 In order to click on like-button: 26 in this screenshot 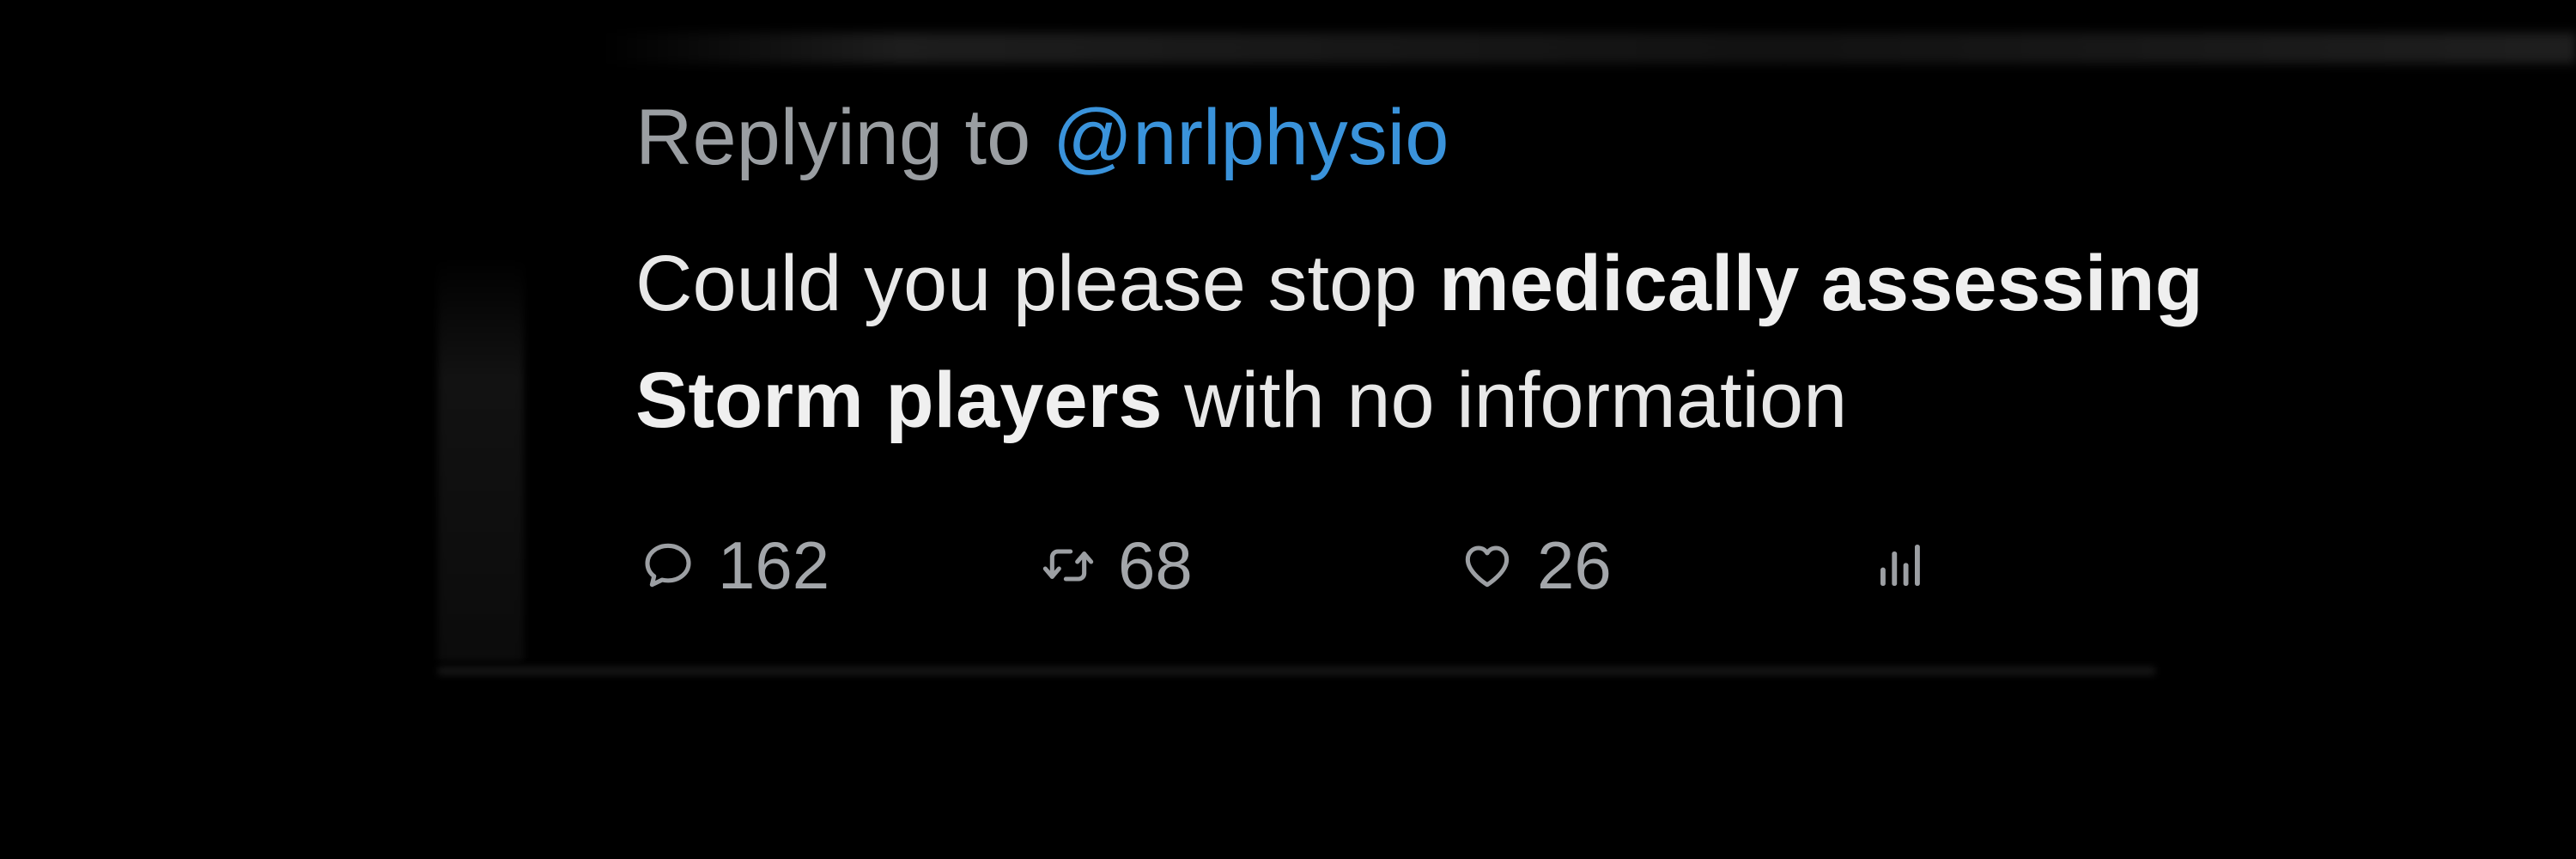, I will do `click(1536, 565)`.